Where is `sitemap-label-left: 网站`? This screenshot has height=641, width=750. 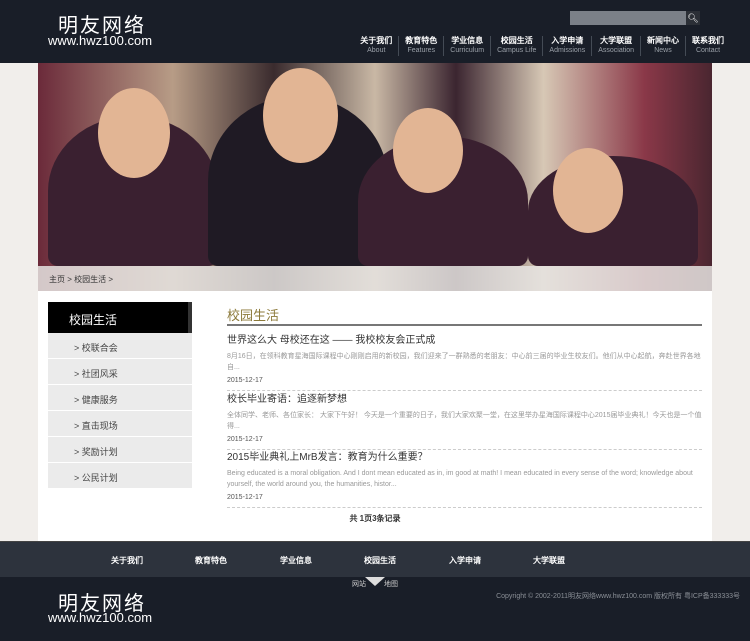 sitemap-label-left: 网站 is located at coordinates (359, 584).